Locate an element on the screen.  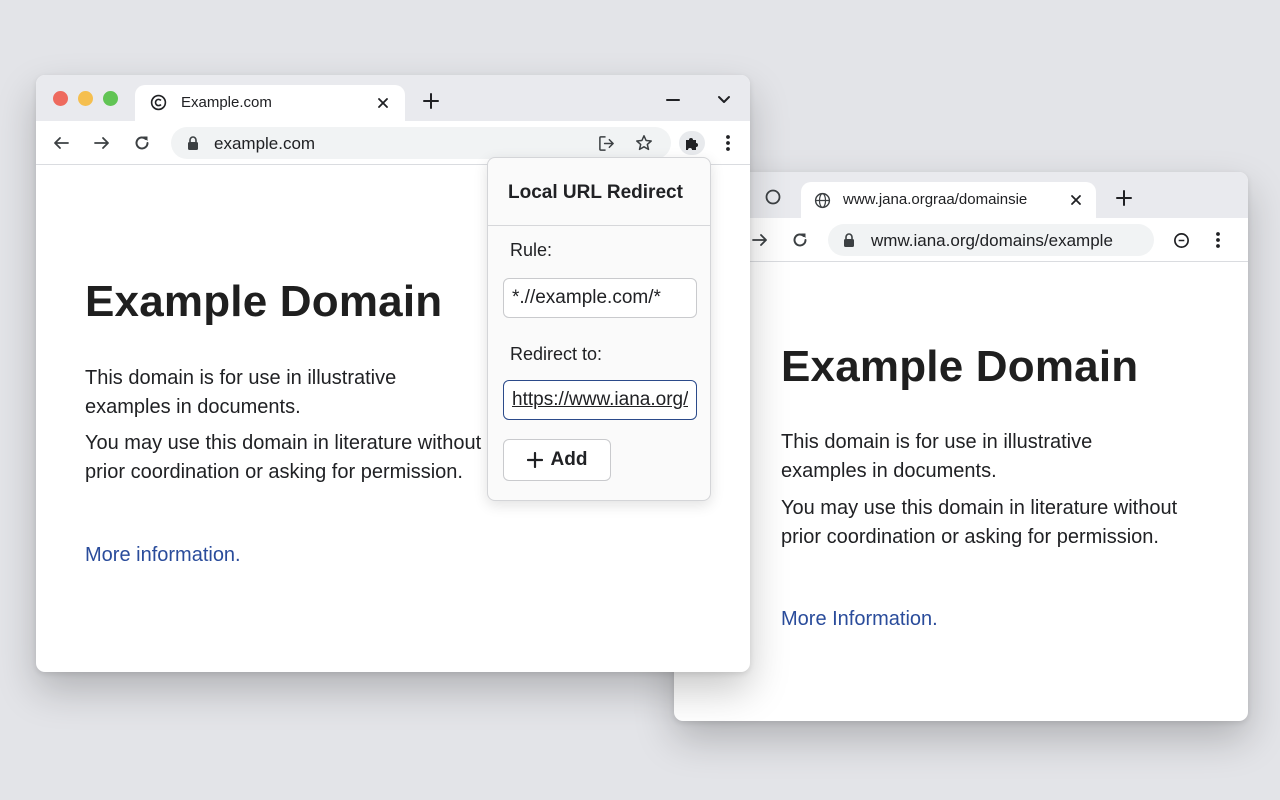
tab-strip: Example.com is located at coordinates (393, 98).